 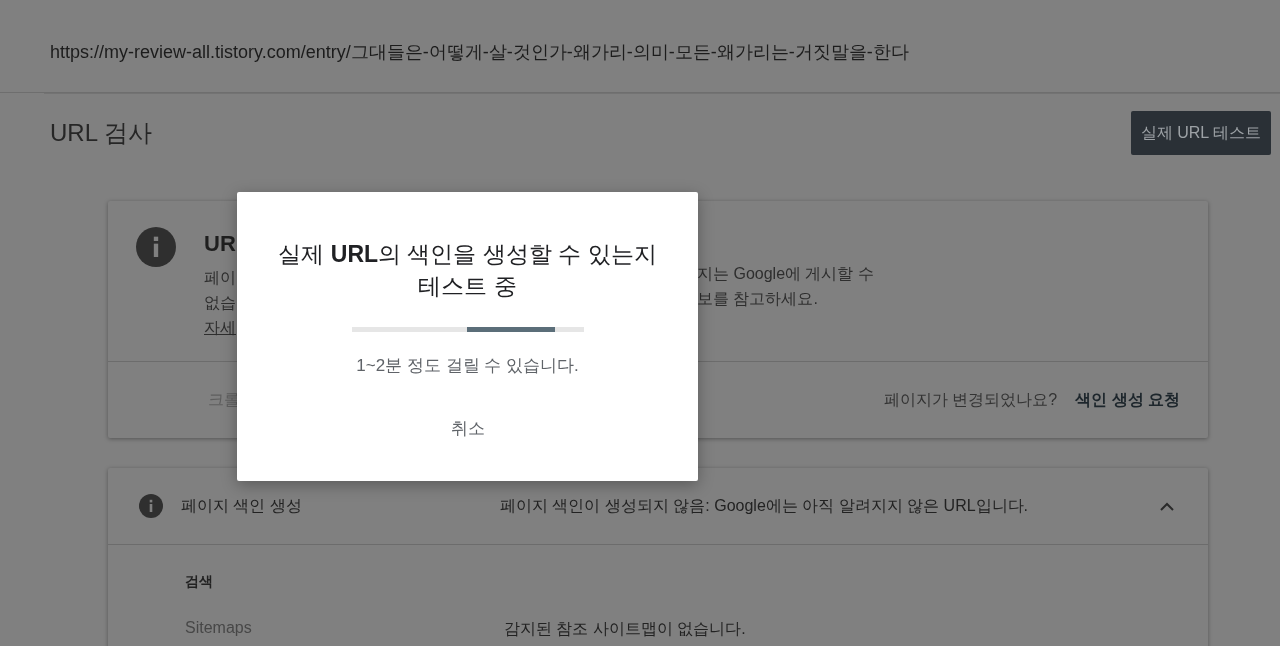 What do you see at coordinates (101, 133) in the screenshot?
I see `page-title: URL 검사` at bounding box center [101, 133].